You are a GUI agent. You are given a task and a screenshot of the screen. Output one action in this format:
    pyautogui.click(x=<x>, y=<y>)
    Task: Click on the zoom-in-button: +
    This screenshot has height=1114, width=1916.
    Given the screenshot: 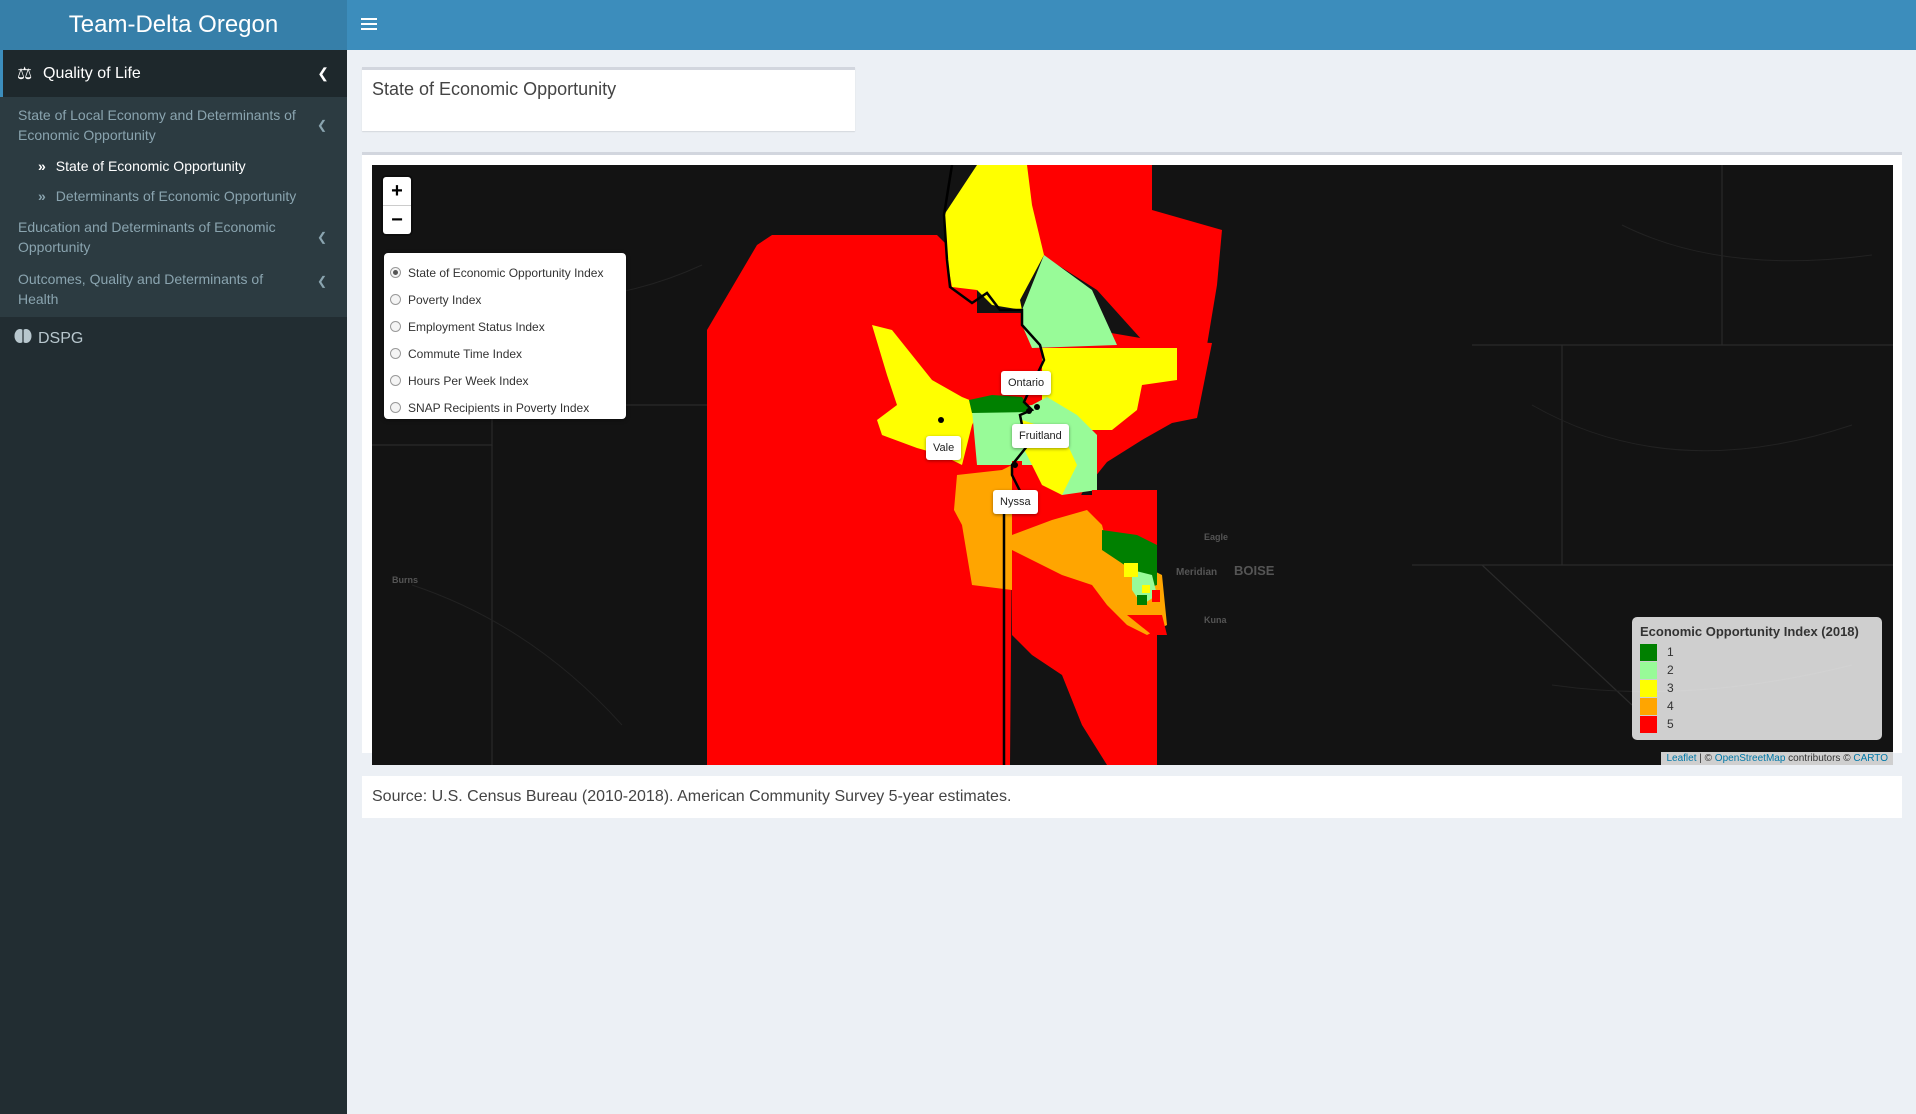 What is the action you would take?
    pyautogui.click(x=397, y=191)
    